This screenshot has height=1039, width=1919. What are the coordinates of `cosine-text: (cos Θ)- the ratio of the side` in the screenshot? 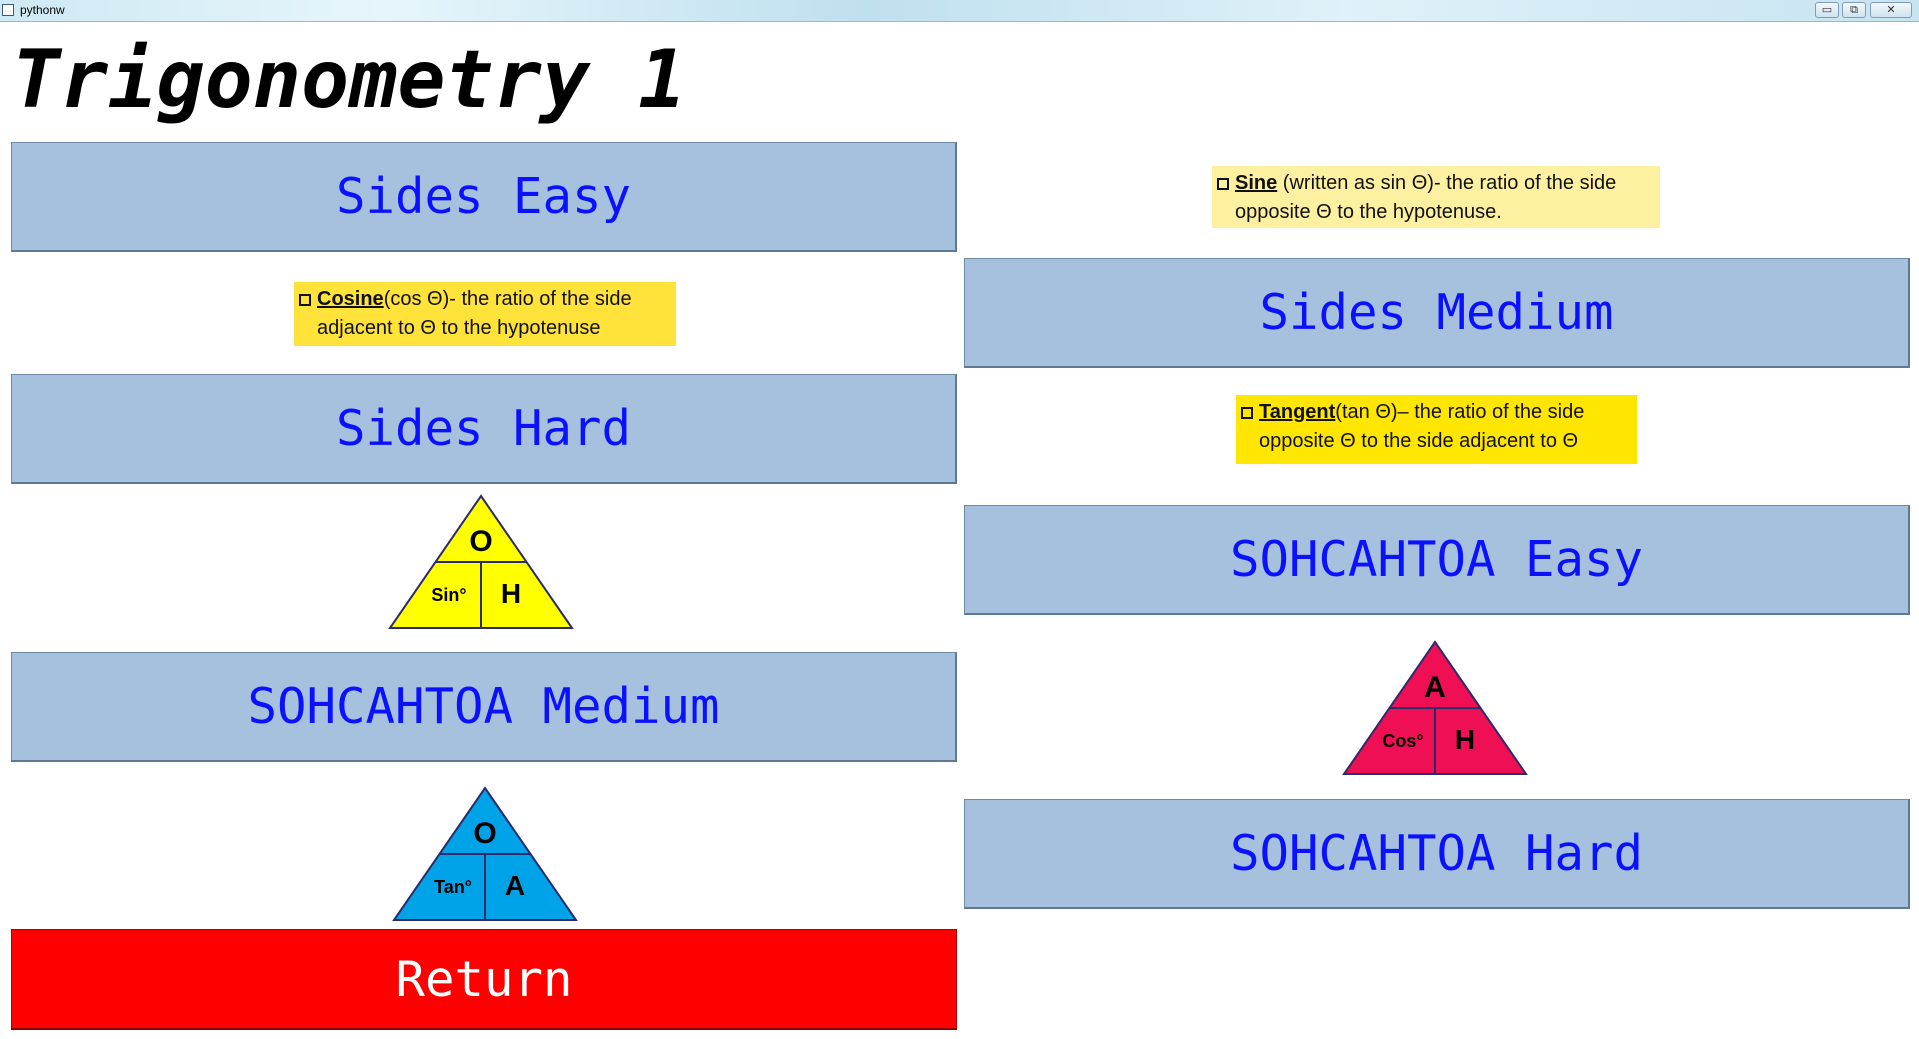 It's located at (507, 299).